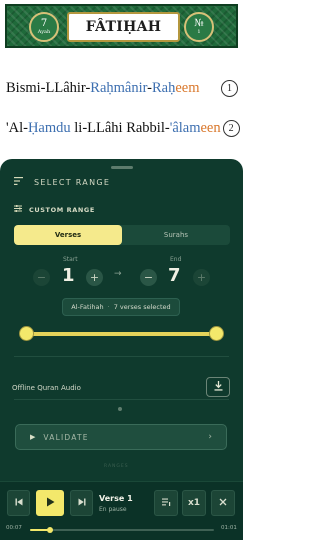 This screenshot has width=320, height=540. What do you see at coordinates (122, 167) in the screenshot?
I see `drag-handle` at bounding box center [122, 167].